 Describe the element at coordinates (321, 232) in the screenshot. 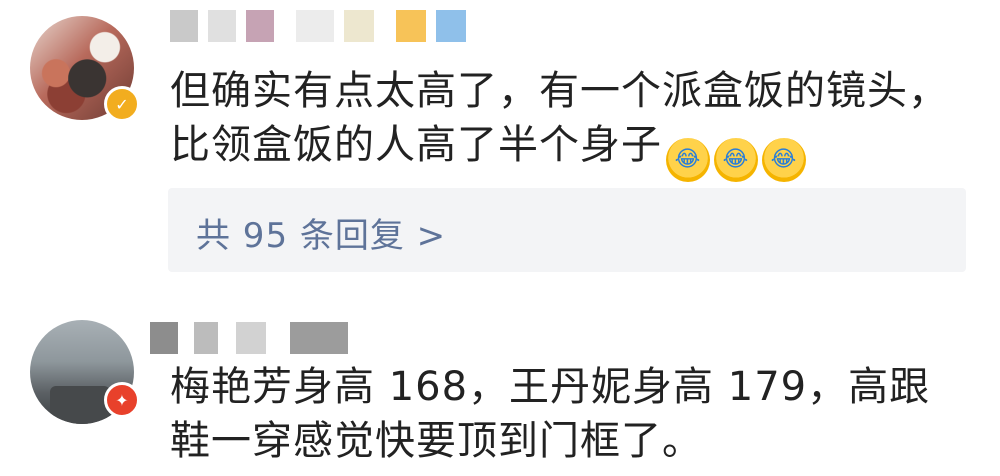

I see `reply-summary-link: 共 95 条回复 >` at that location.